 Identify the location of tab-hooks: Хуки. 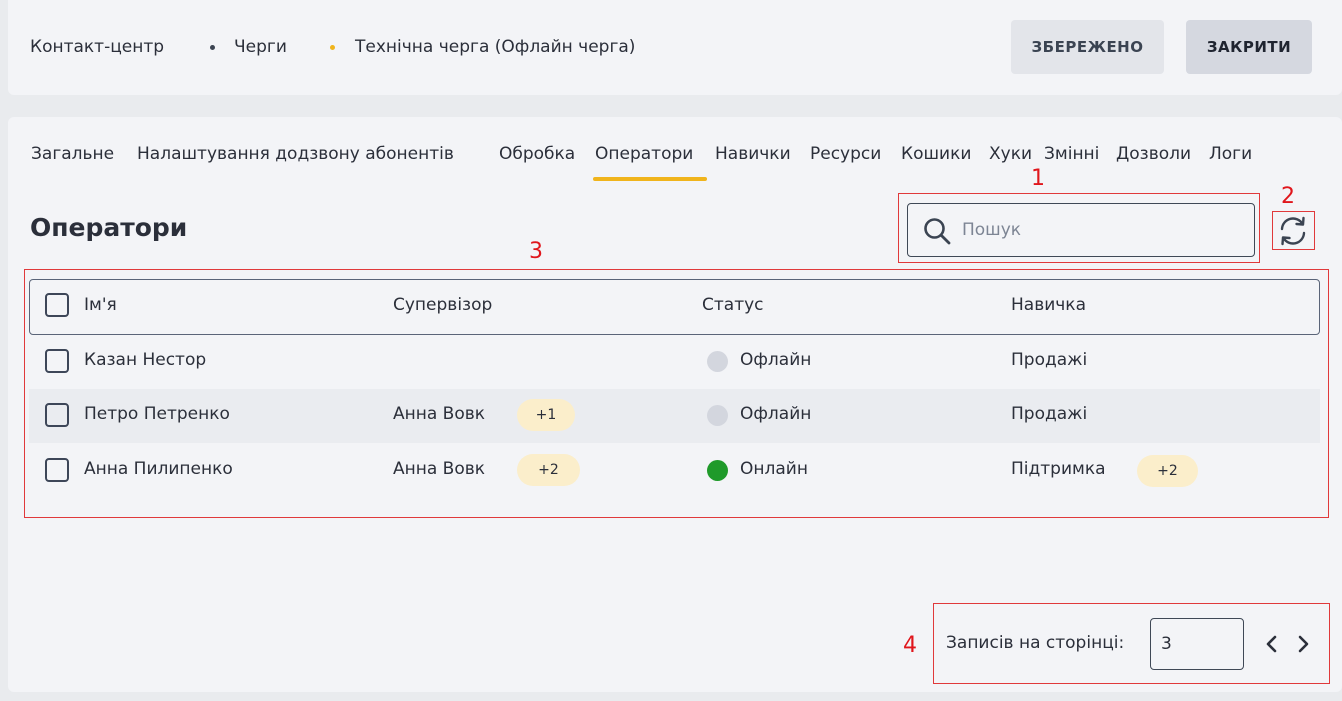
(1010, 154).